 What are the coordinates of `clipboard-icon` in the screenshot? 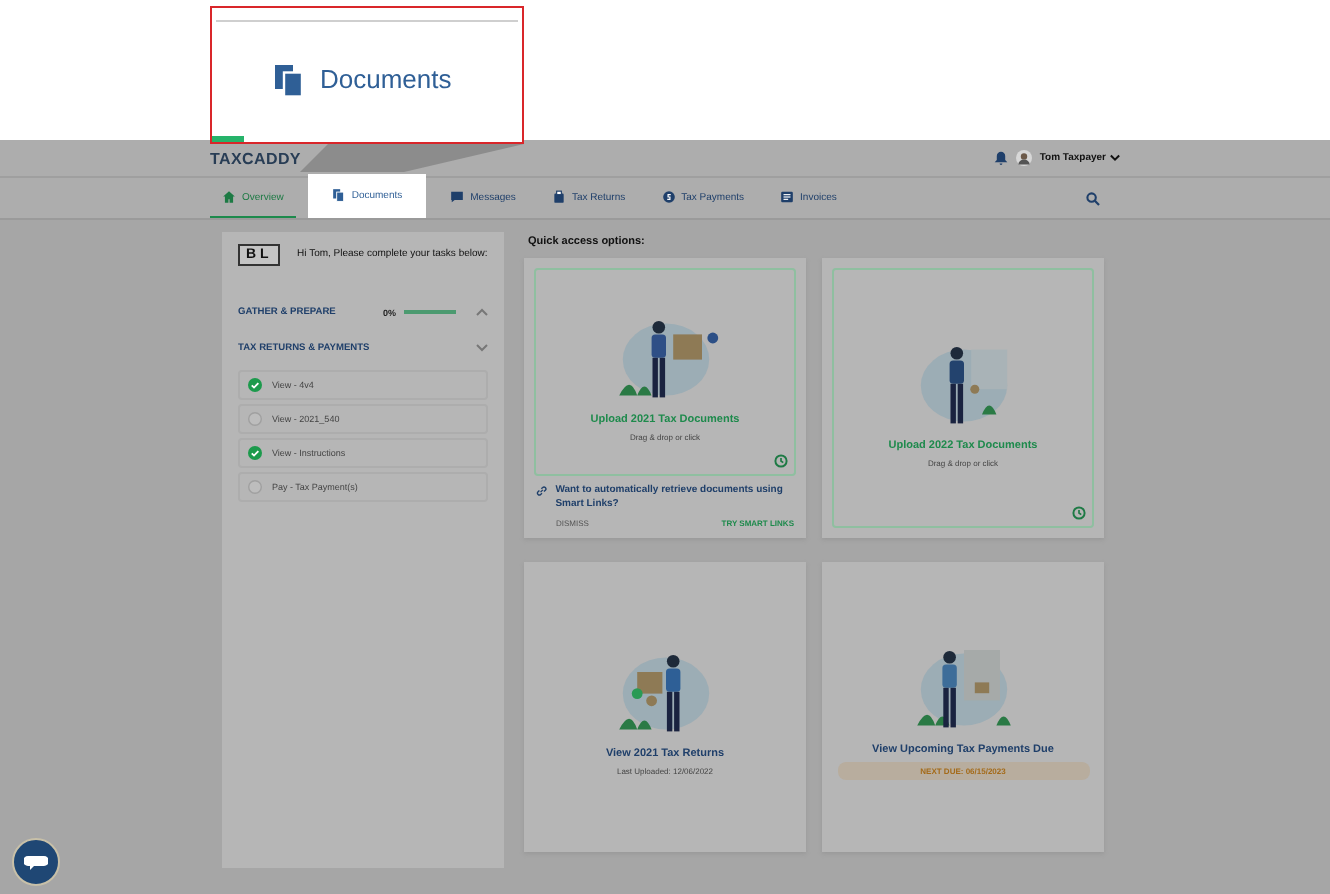 It's located at (558, 197).